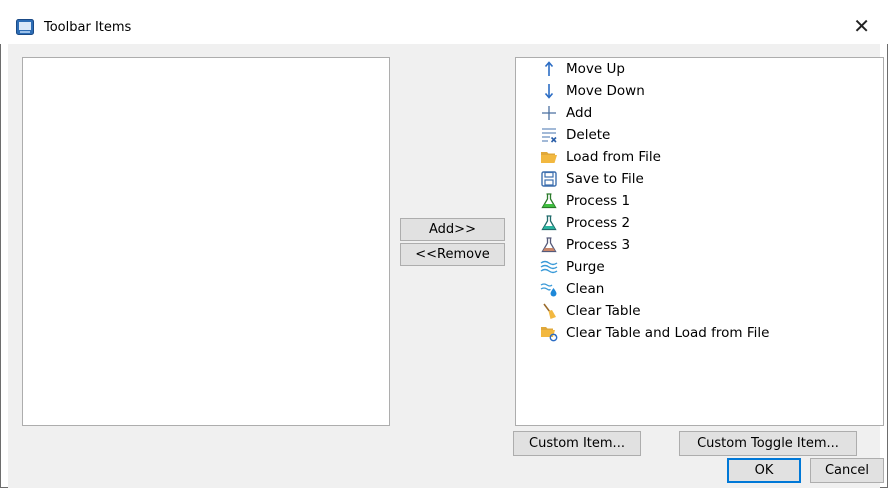 The height and width of the screenshot is (488, 888). What do you see at coordinates (668, 333) in the screenshot?
I see `list-item-label: Clear Table and Load from File` at bounding box center [668, 333].